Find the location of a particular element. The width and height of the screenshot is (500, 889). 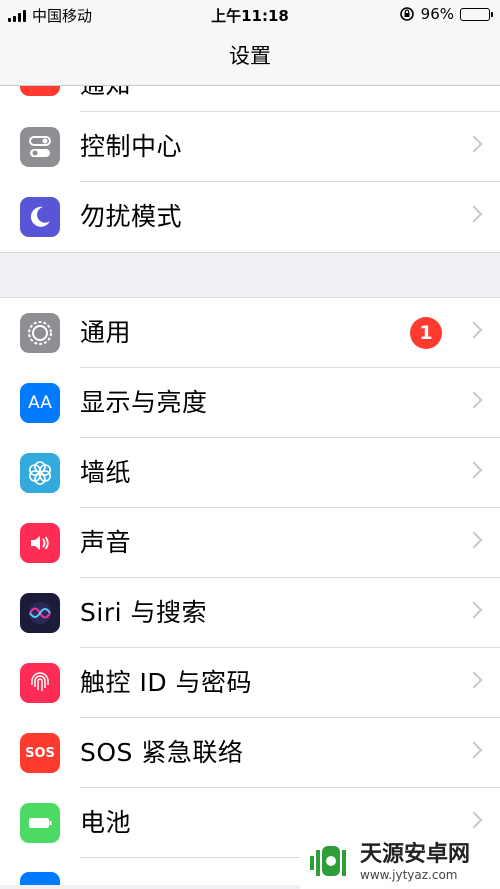

status-right: 96% is located at coordinates (446, 14).